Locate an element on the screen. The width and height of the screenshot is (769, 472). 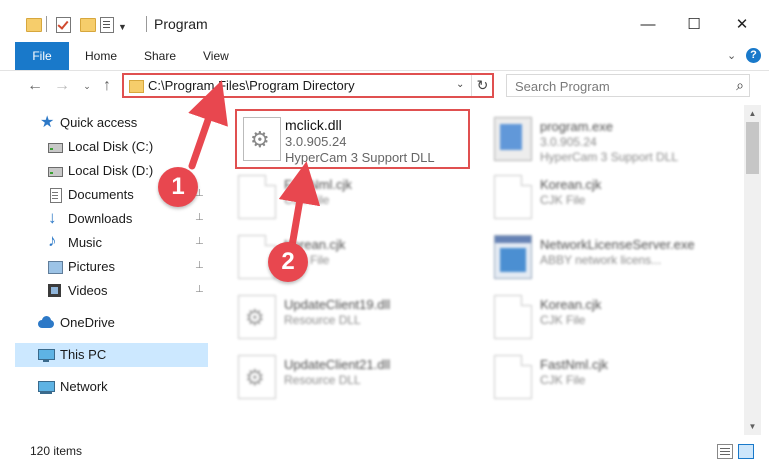
file-name: UpdateClient19.dll is located at coordinates (337, 304).